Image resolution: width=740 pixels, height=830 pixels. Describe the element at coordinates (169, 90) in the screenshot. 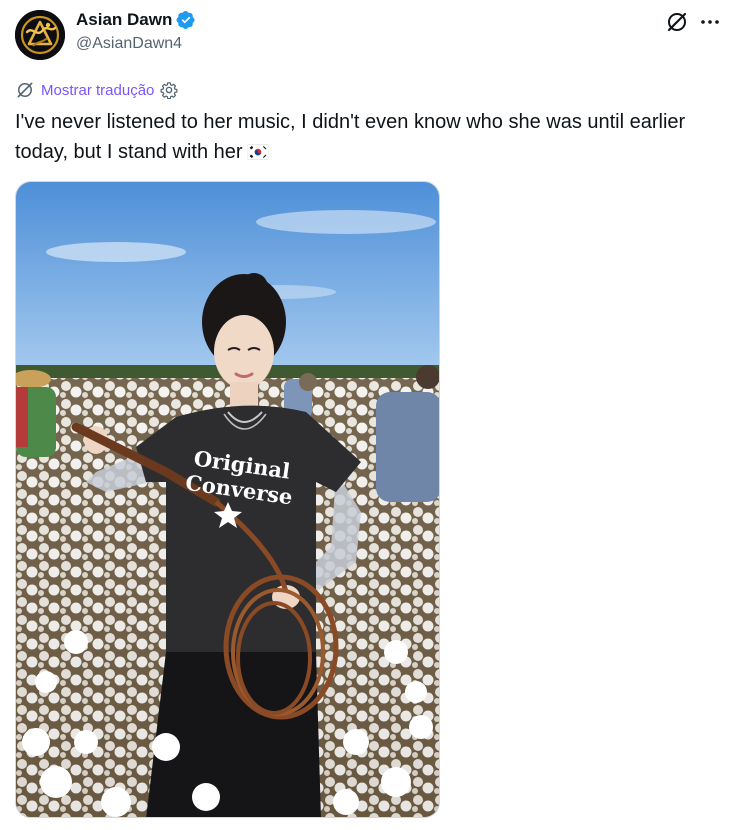

I see `gear-icon` at that location.